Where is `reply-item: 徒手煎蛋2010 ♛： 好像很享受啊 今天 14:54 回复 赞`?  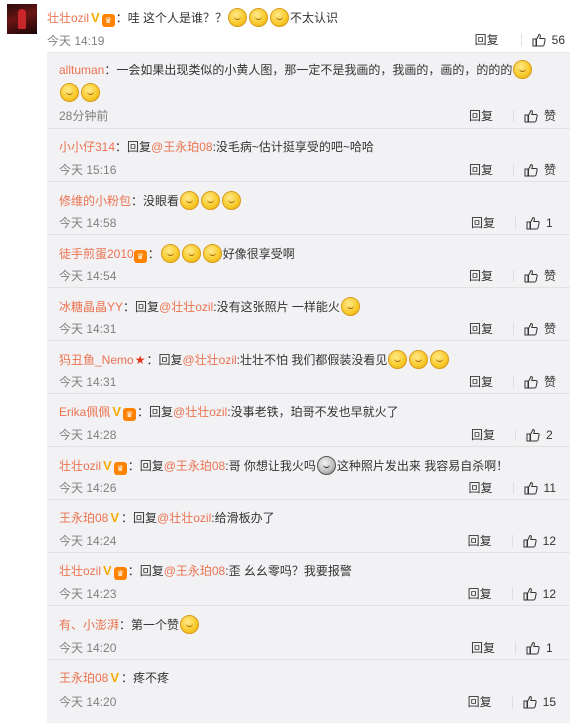 reply-item: 徒手煎蛋2010 ♛： 好像很享受啊 今天 14:54 回复 赞 is located at coordinates (308, 261).